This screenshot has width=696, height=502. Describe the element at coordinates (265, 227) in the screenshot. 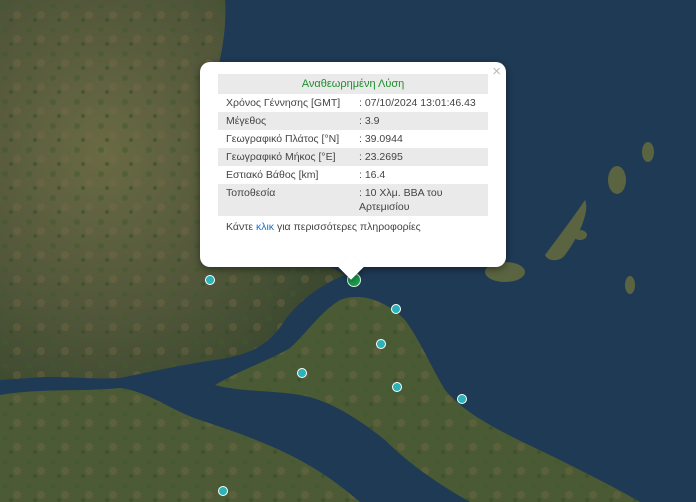

I see `more-info-link: κλικ` at that location.